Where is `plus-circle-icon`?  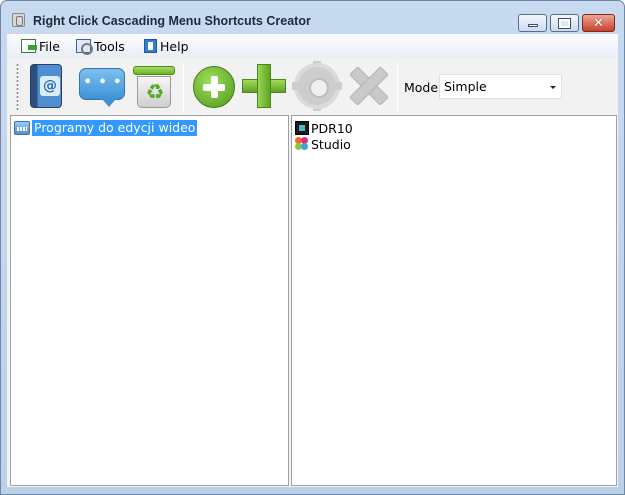
plus-circle-icon is located at coordinates (214, 87).